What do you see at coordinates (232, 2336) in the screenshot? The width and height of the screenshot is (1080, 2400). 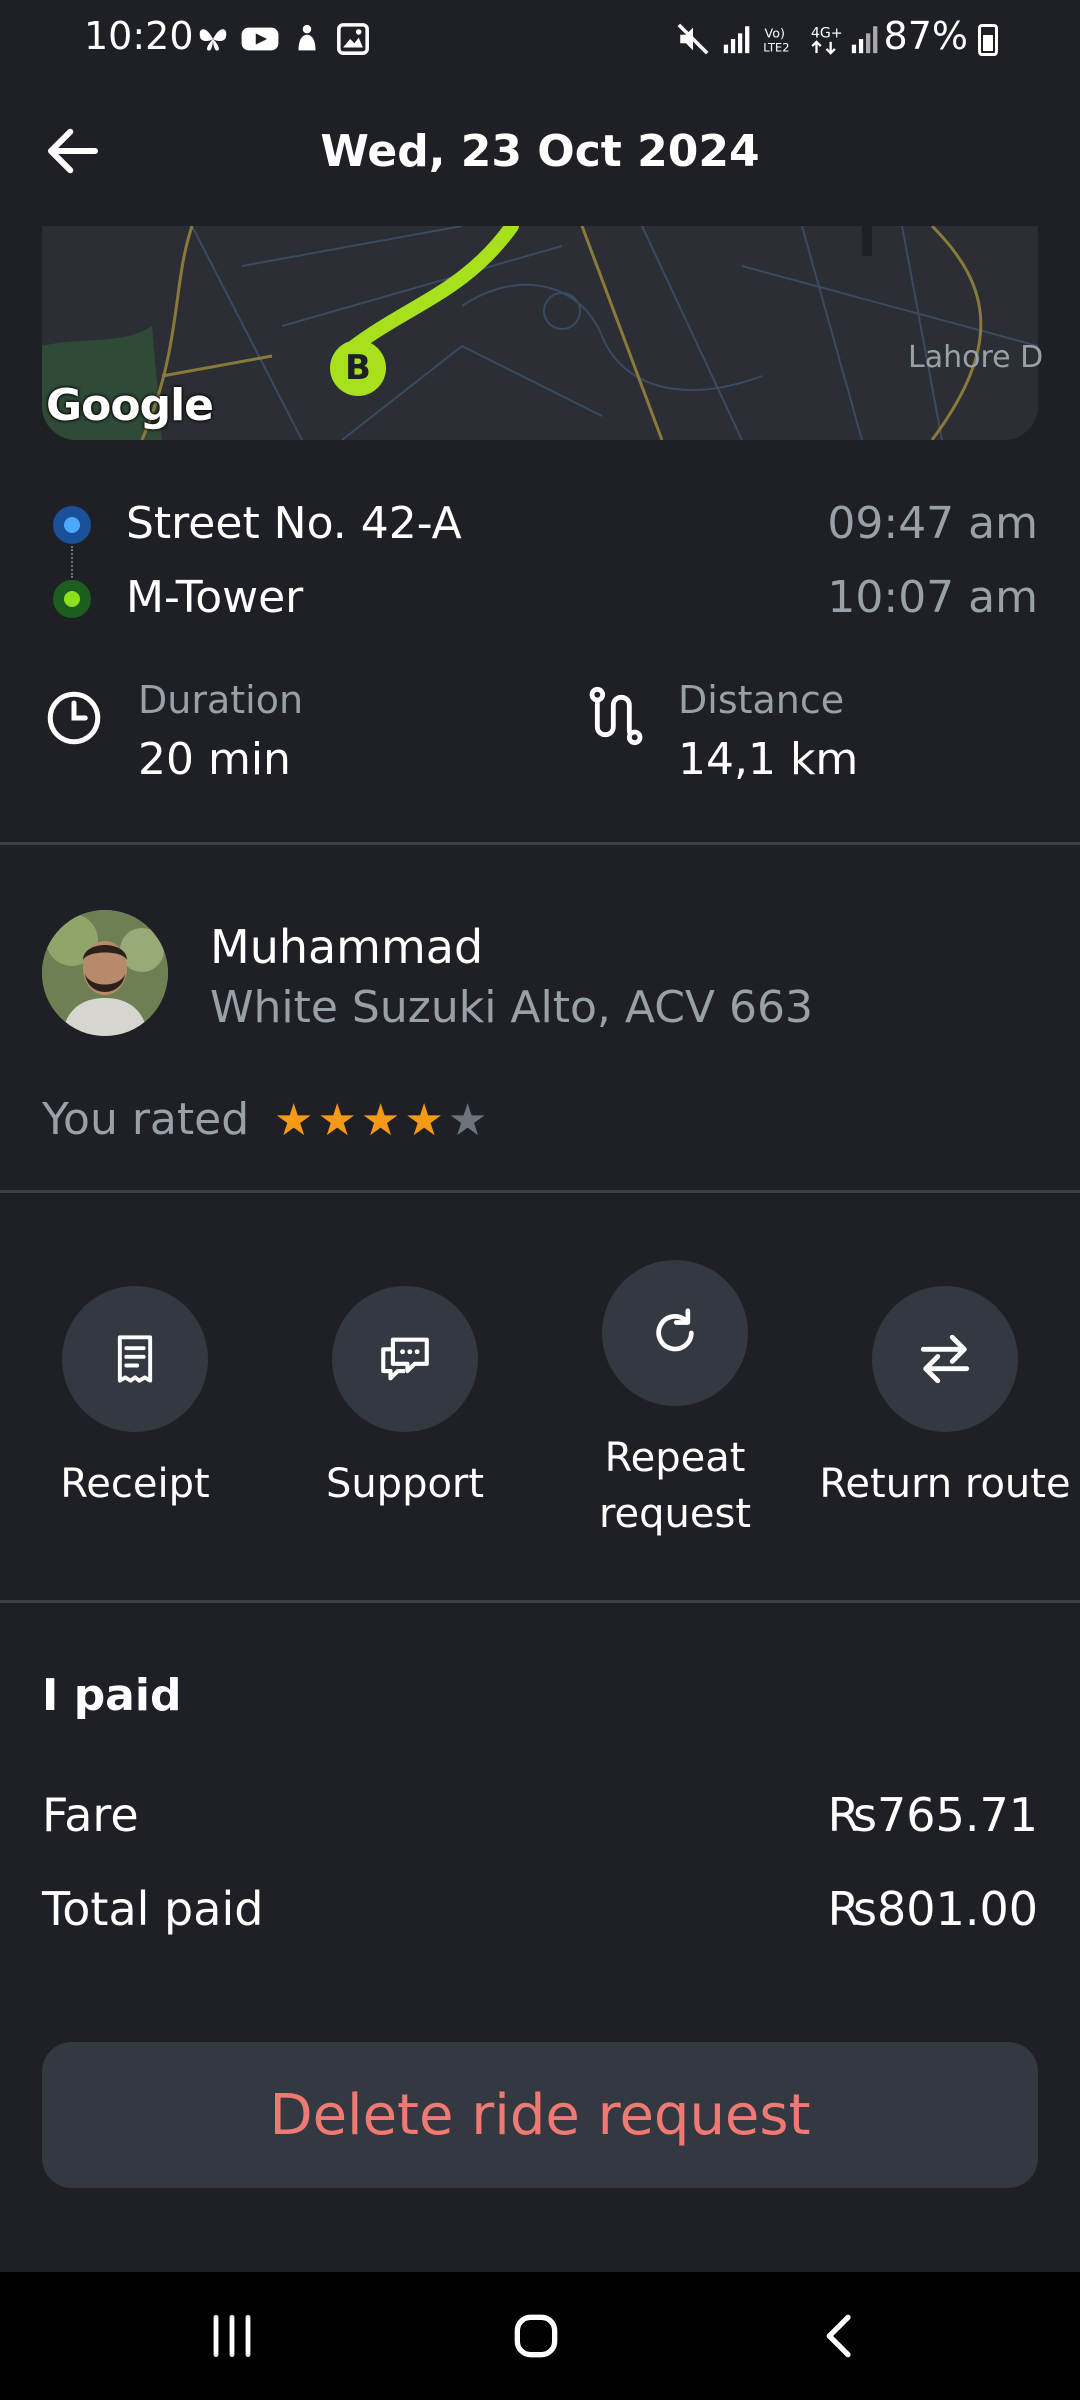 I see `recent-apps-icon` at bounding box center [232, 2336].